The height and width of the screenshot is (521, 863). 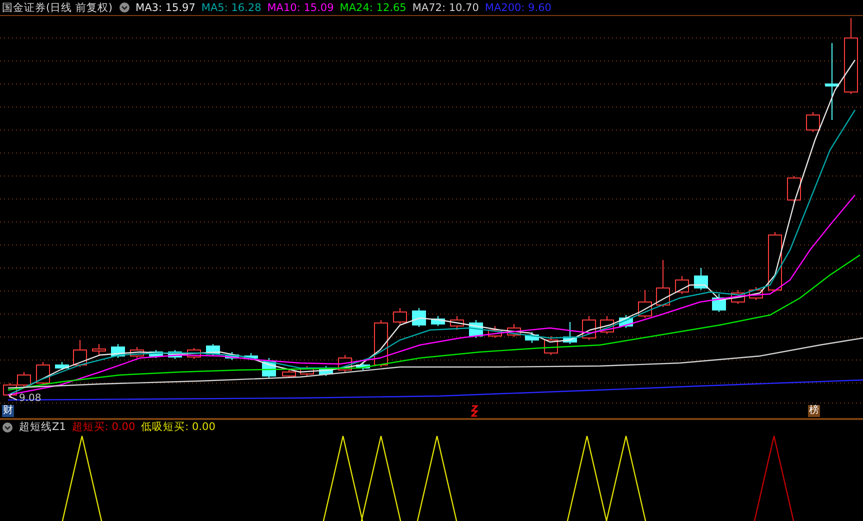 I want to click on moving-average-label: MA5: 16.28, so click(x=231, y=8).